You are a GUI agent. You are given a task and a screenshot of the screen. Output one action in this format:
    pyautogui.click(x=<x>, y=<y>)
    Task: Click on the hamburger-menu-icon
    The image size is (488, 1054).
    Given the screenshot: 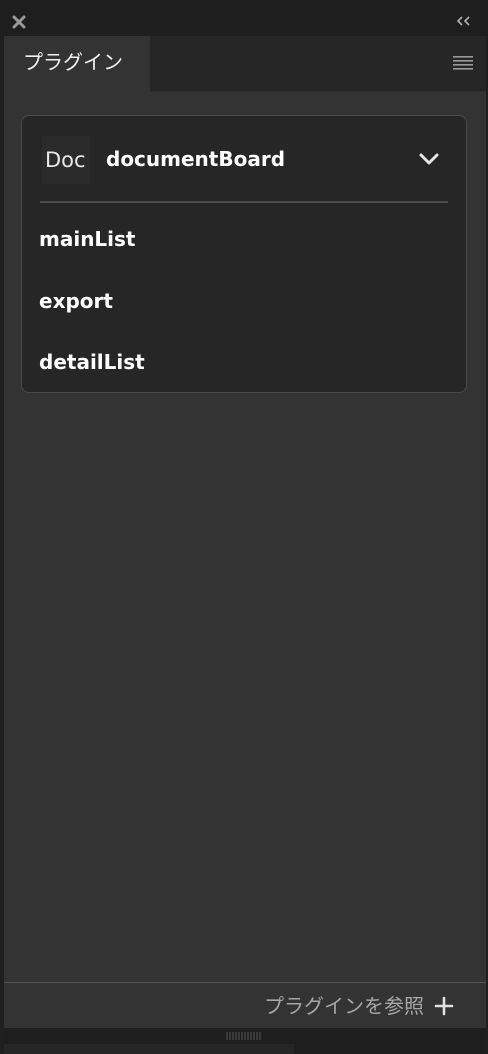 What is the action you would take?
    pyautogui.click(x=463, y=62)
    